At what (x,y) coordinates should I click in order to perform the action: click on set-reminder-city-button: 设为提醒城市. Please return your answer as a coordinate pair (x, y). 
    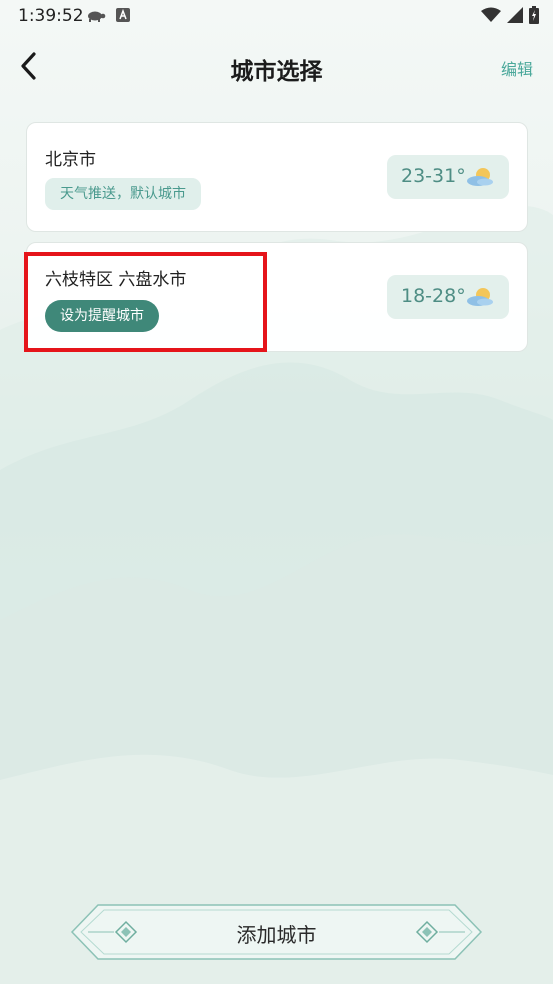
    Looking at the image, I should click on (102, 316).